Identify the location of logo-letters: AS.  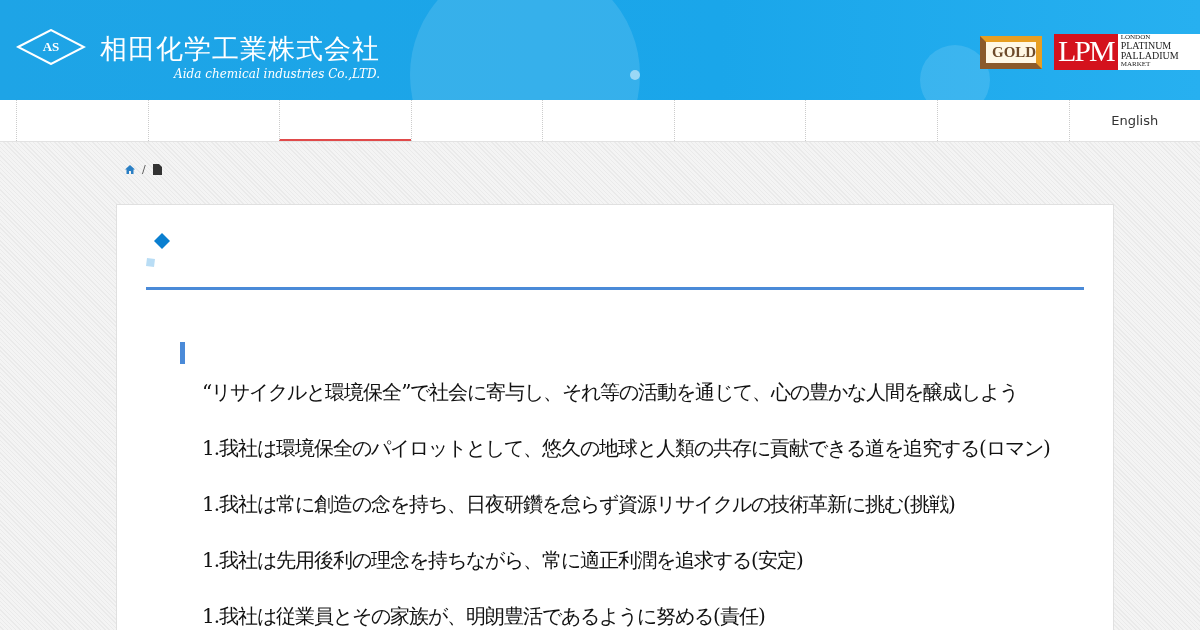
(51, 47).